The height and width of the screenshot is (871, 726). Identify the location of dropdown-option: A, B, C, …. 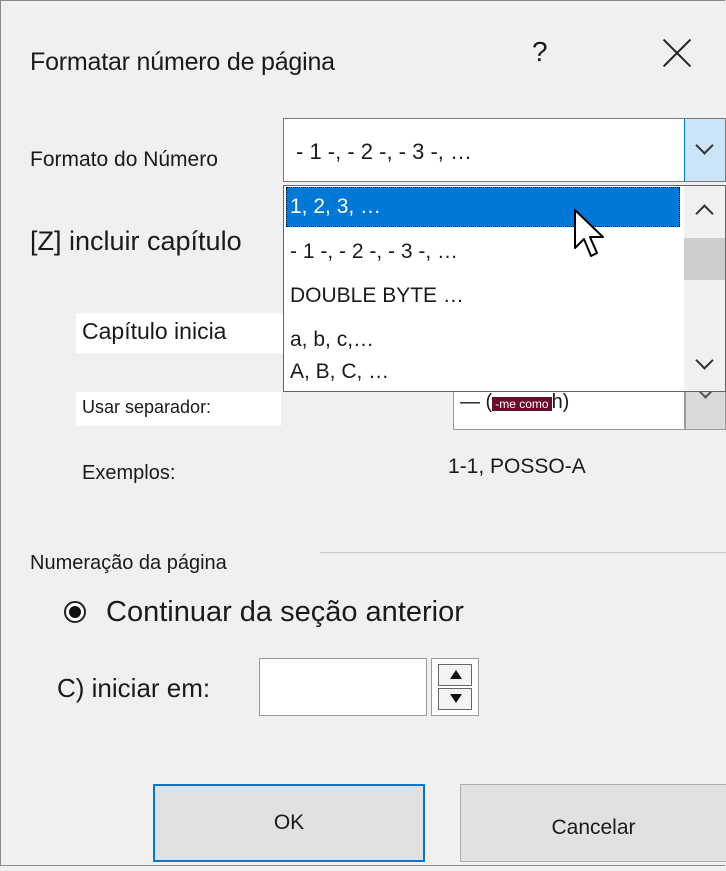
(339, 372).